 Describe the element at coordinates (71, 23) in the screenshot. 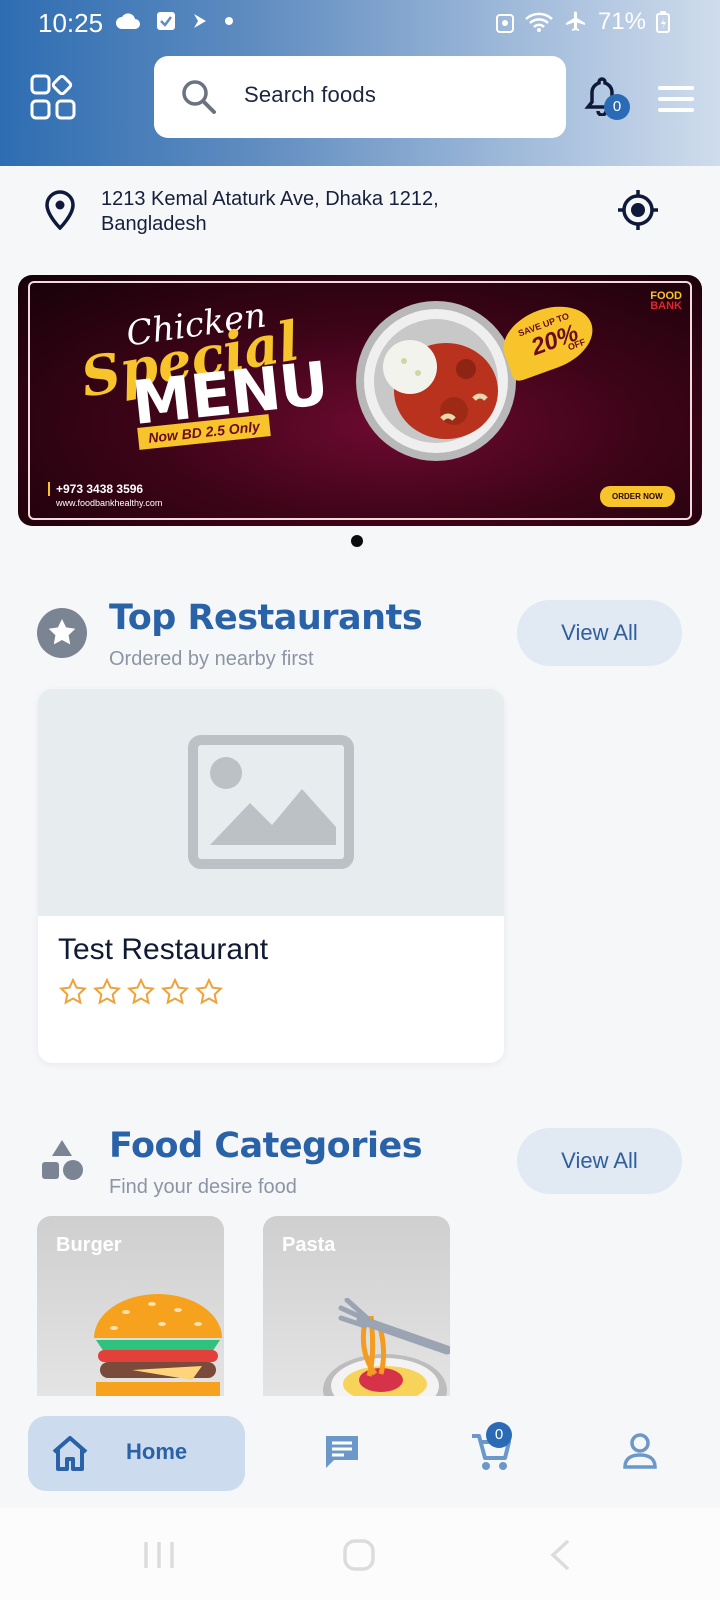

I see `status-time: 10:25` at that location.